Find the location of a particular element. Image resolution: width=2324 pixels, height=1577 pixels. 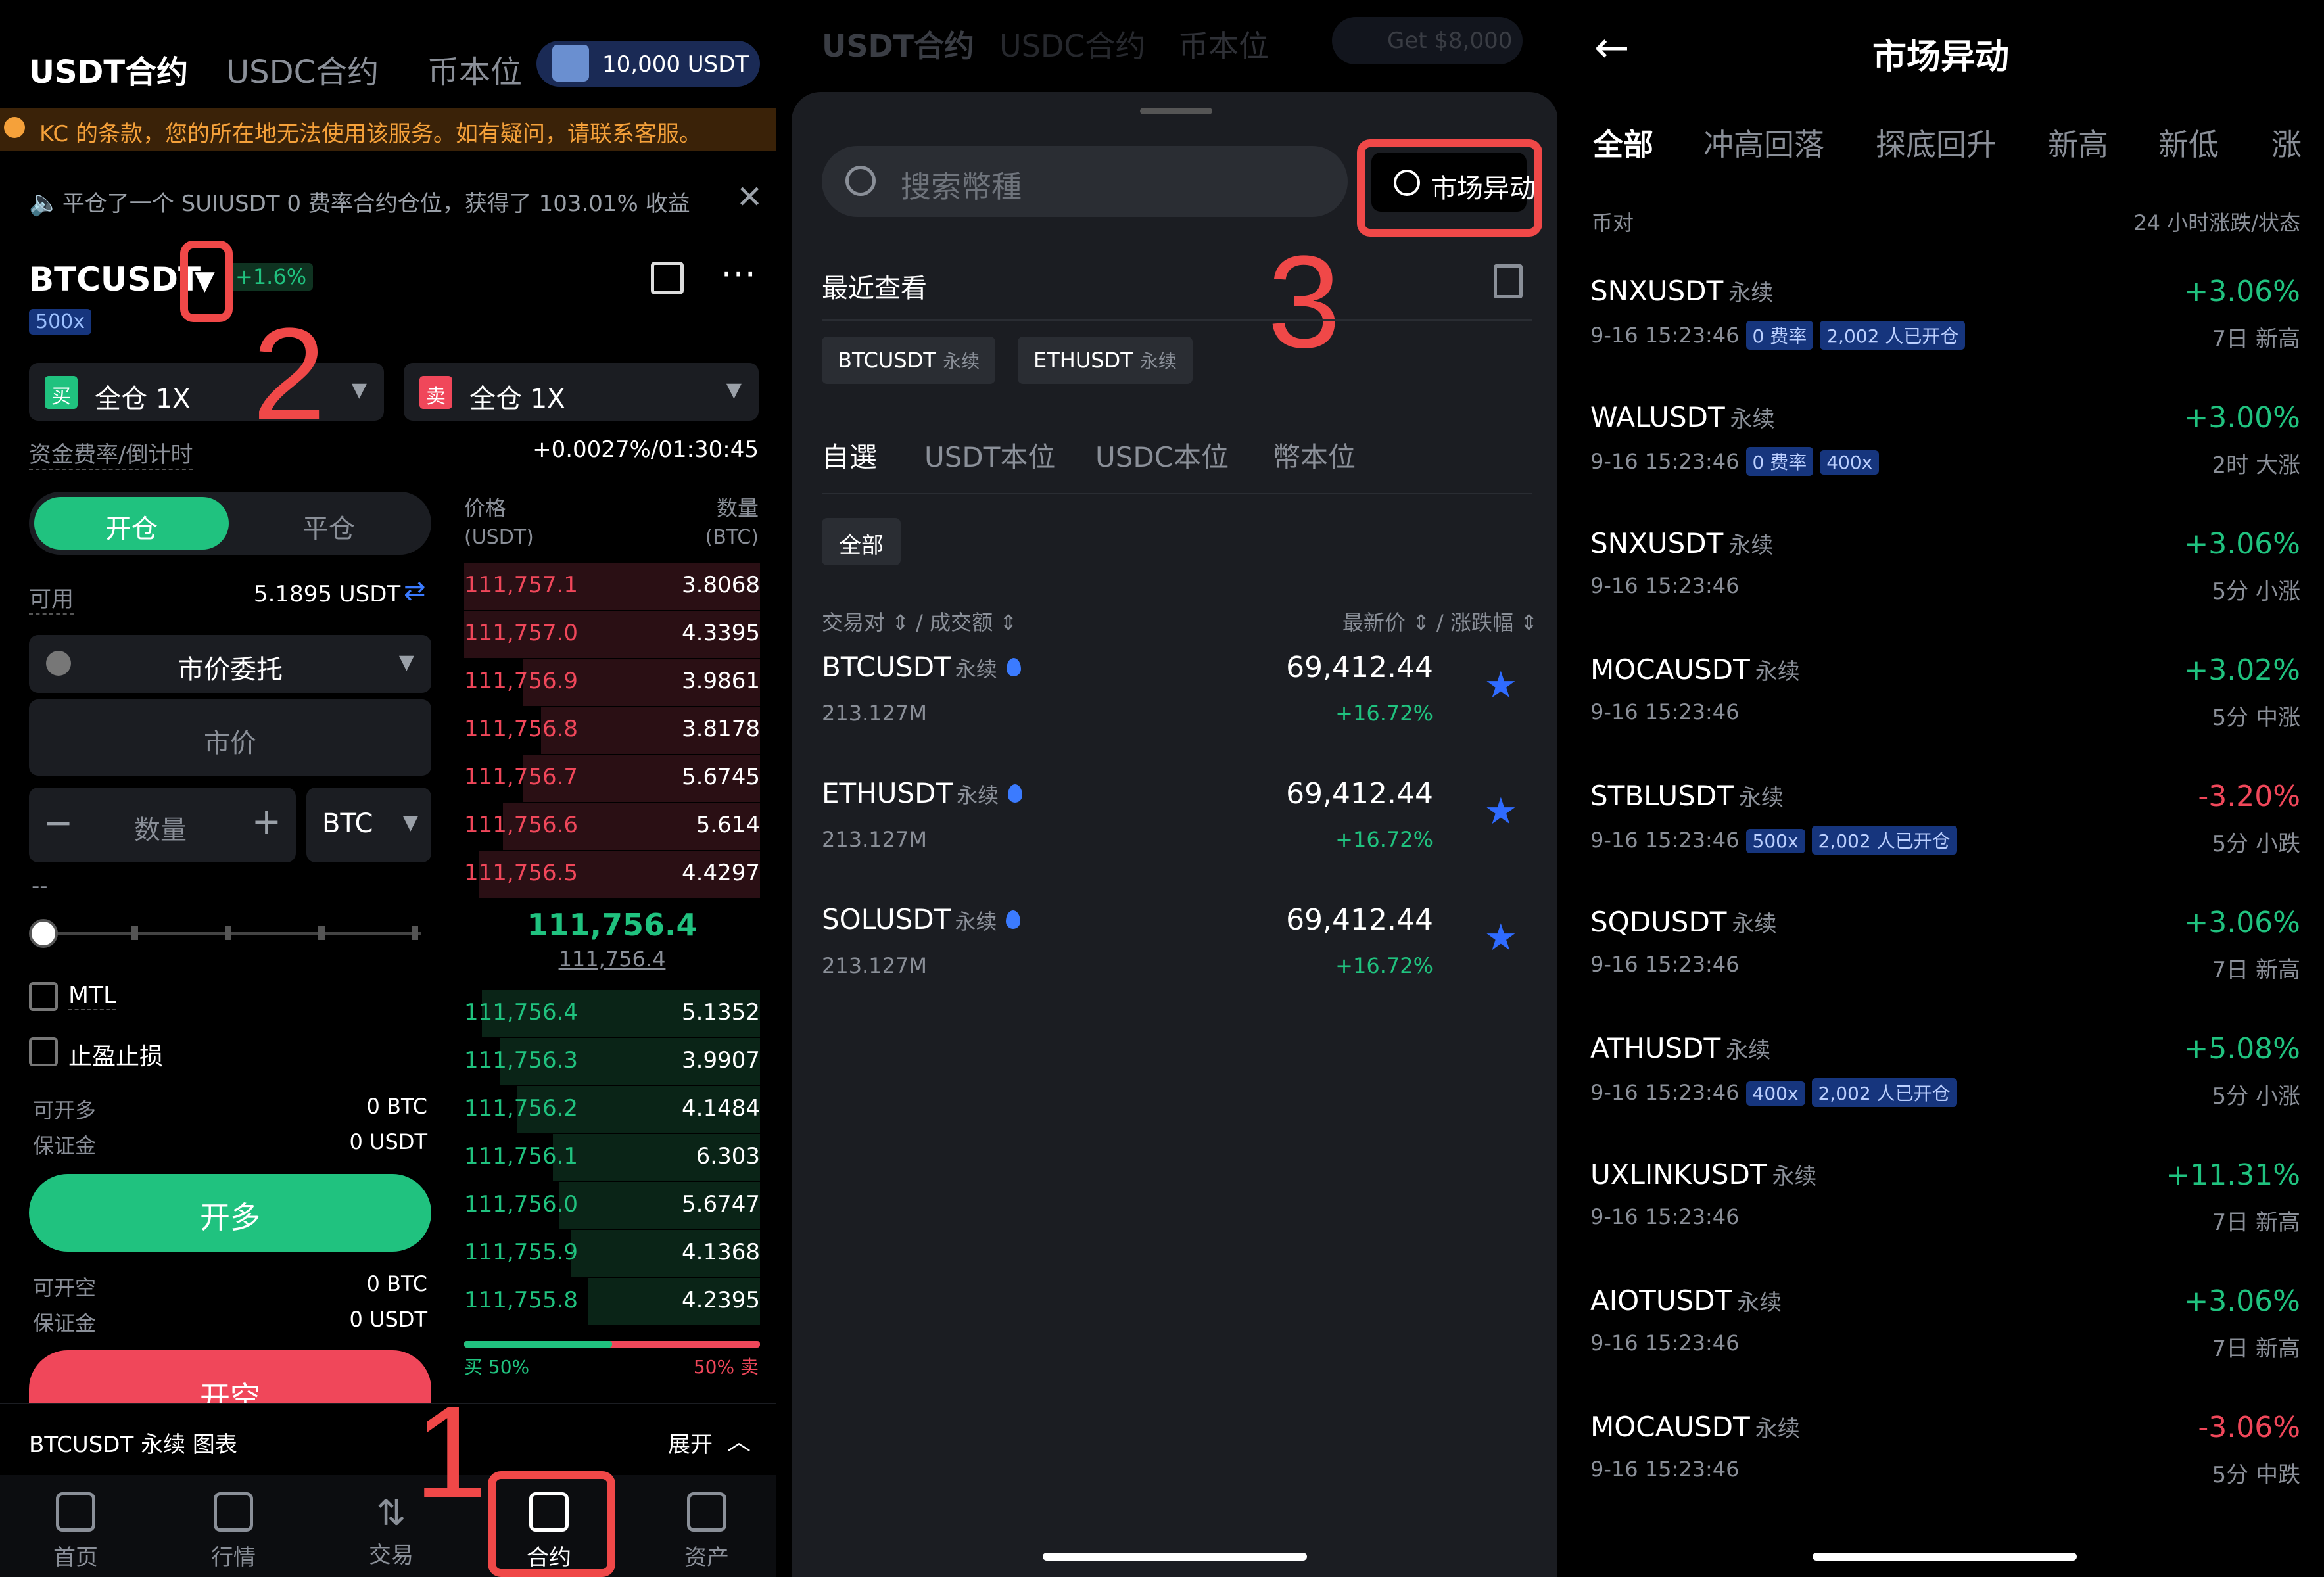

can-long-label: 可开多 is located at coordinates (65, 1110).